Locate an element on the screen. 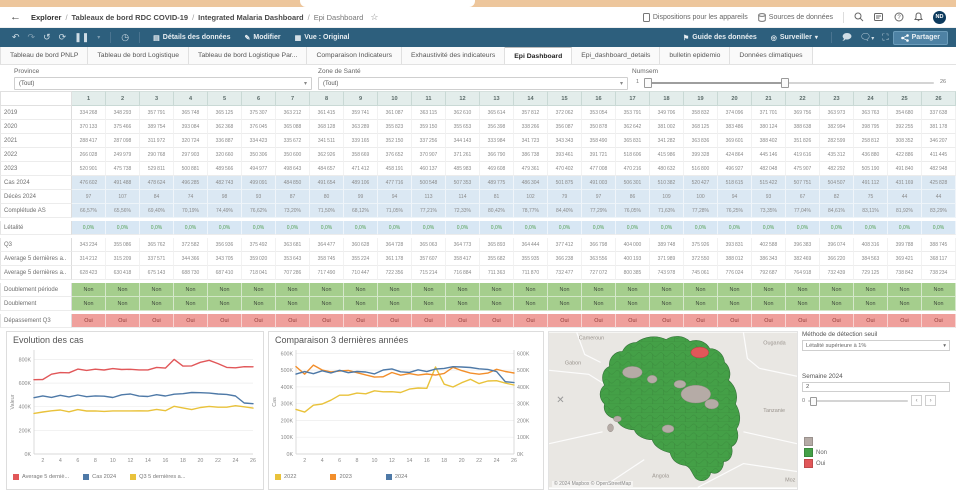  table-cell: 380 124 is located at coordinates (769, 127).